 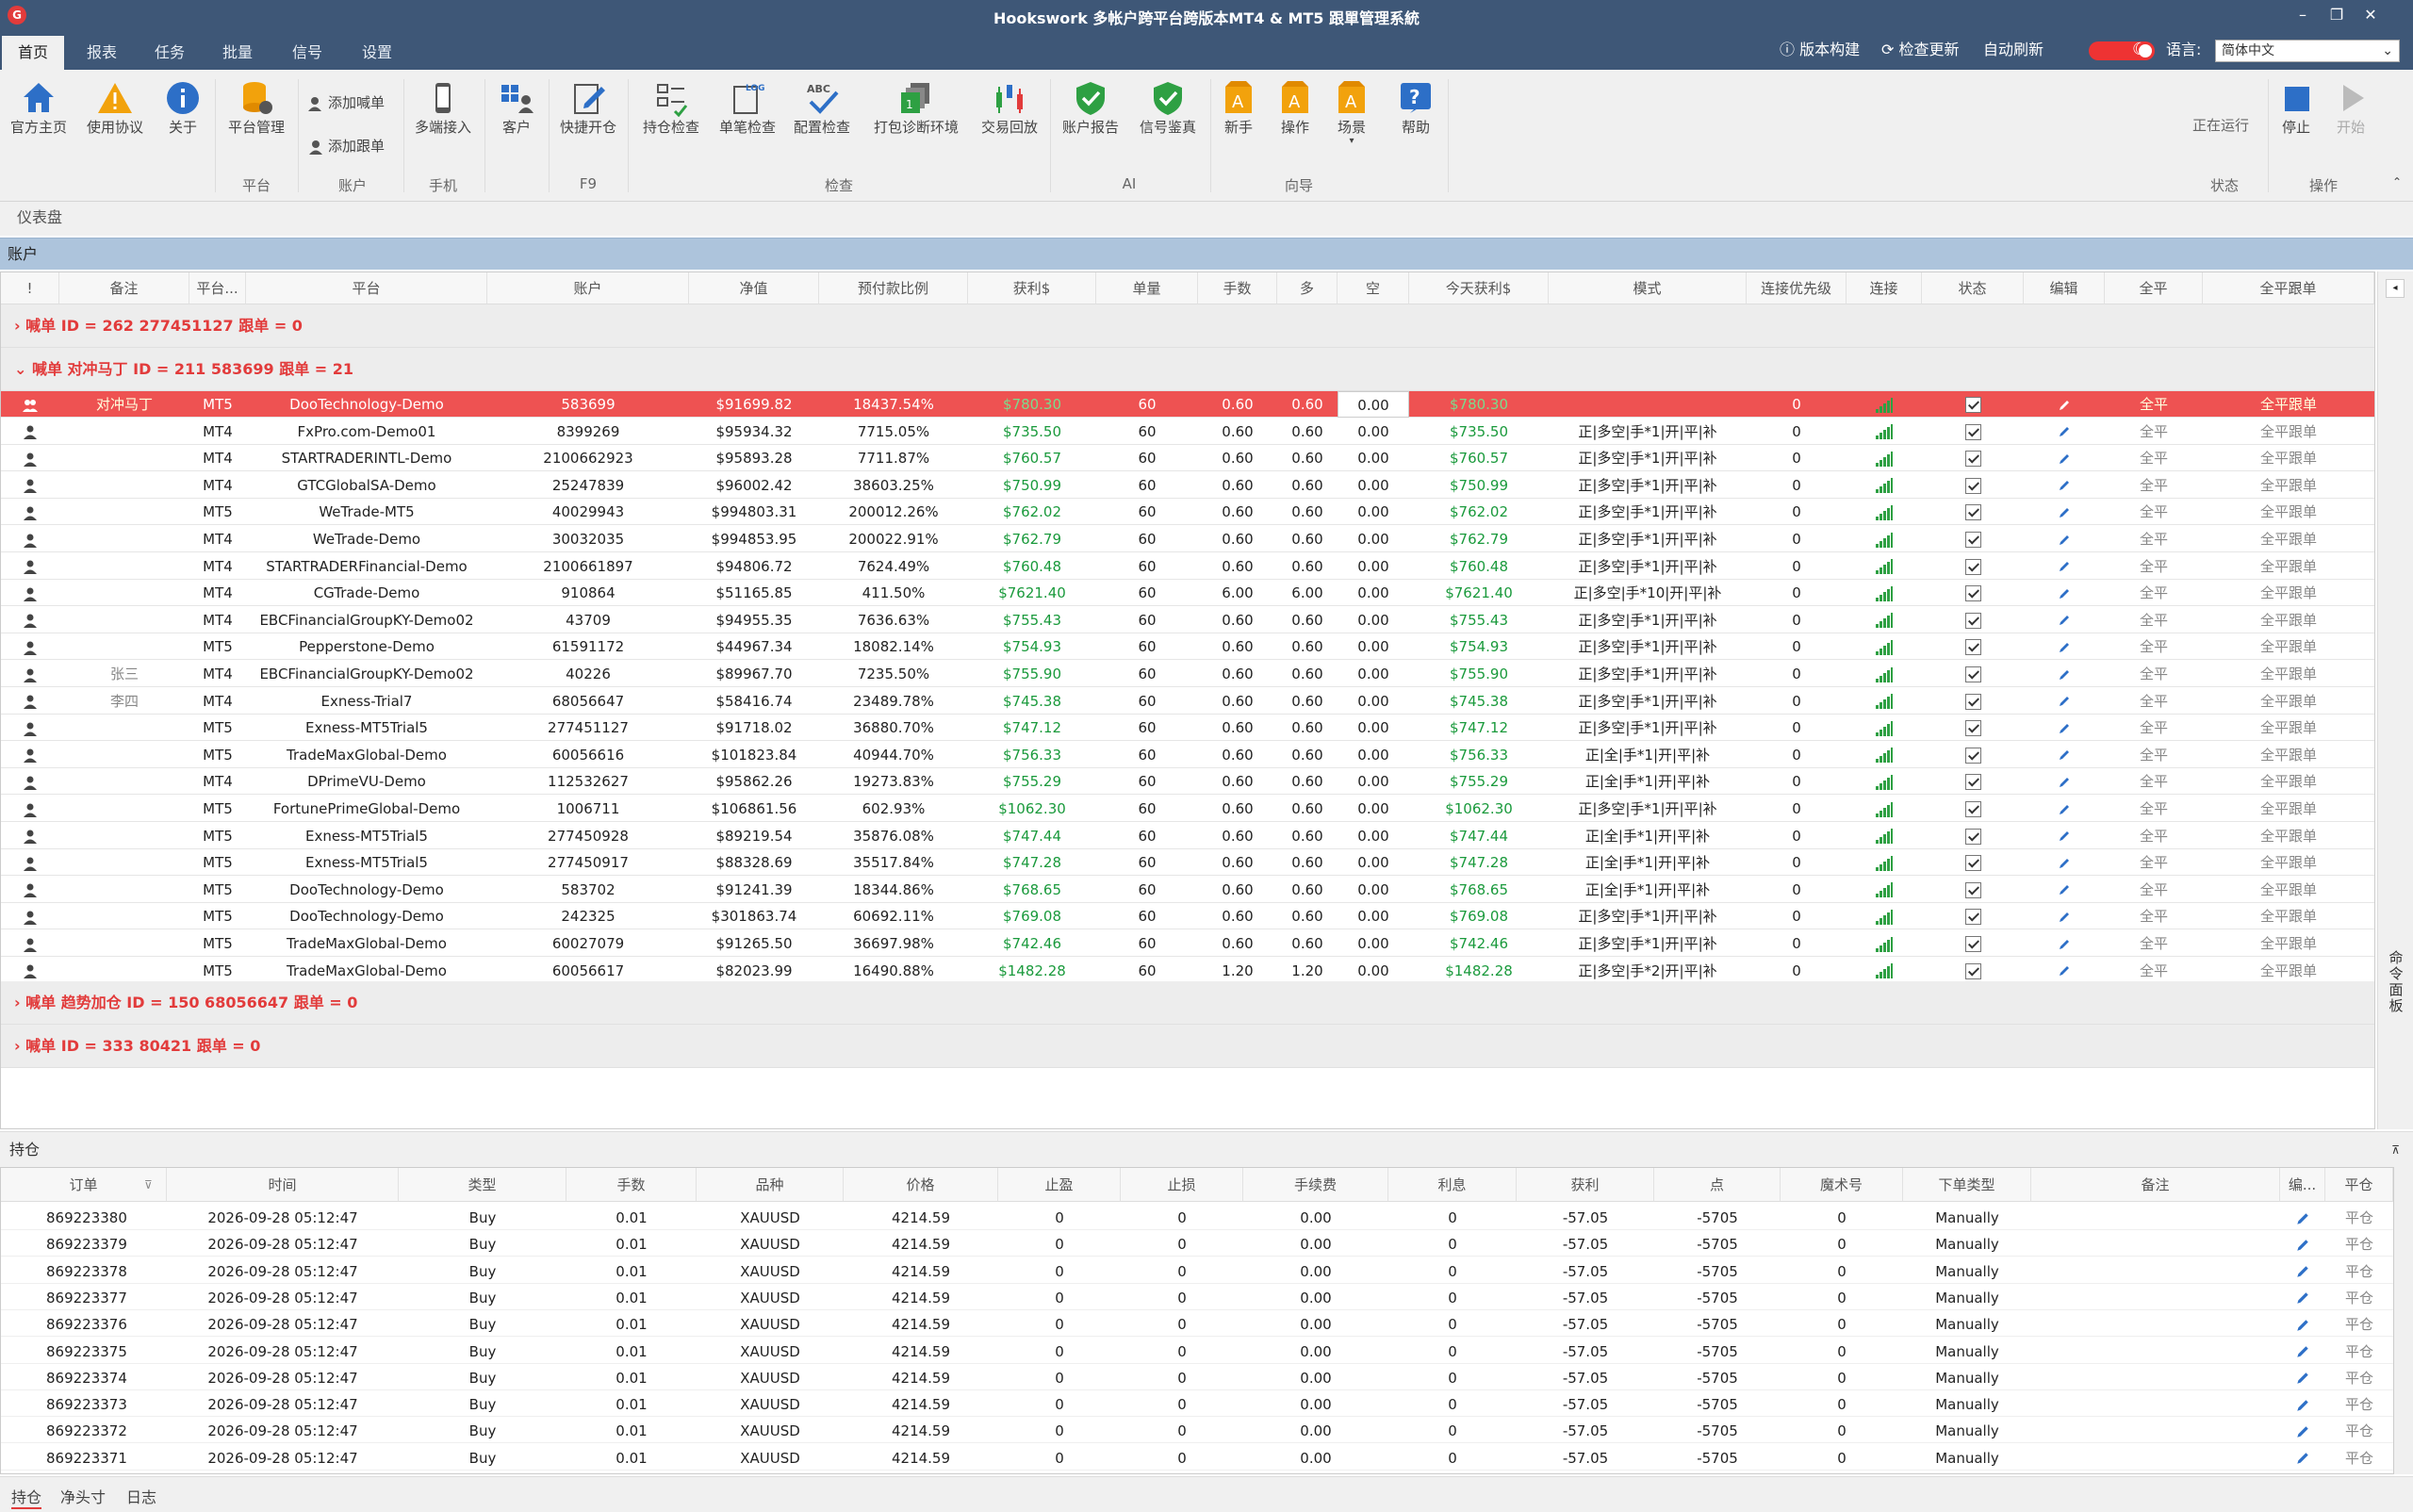 I want to click on collapse-ribbon-icon: ⌃, so click(x=2397, y=182).